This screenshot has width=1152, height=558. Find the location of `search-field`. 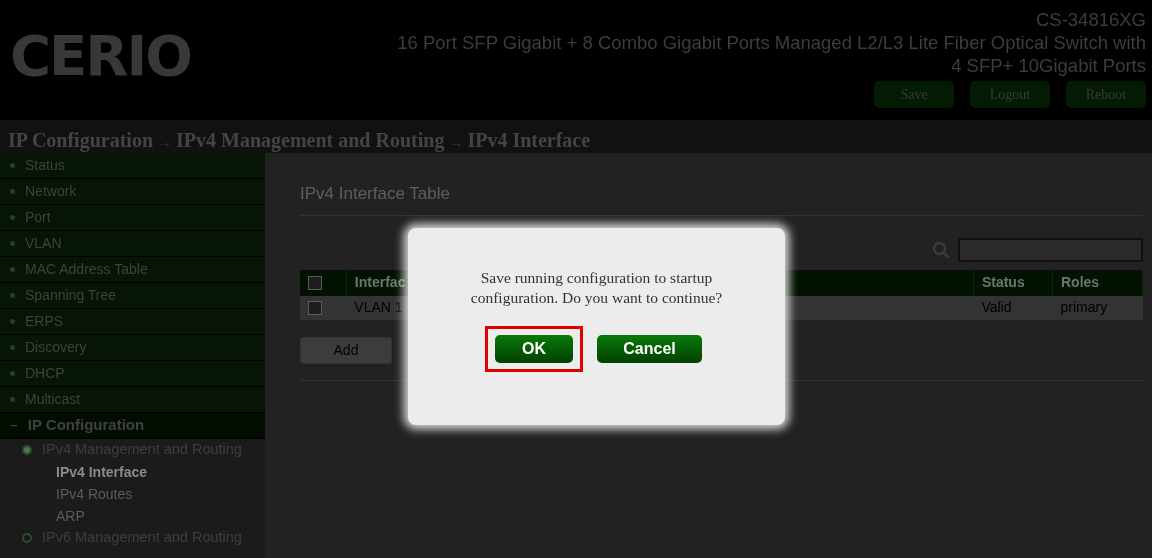

search-field is located at coordinates (1050, 249).